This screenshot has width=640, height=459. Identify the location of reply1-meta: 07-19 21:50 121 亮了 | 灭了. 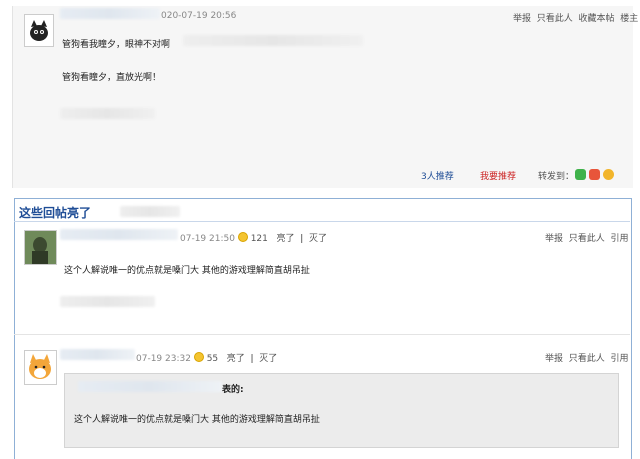
(253, 238).